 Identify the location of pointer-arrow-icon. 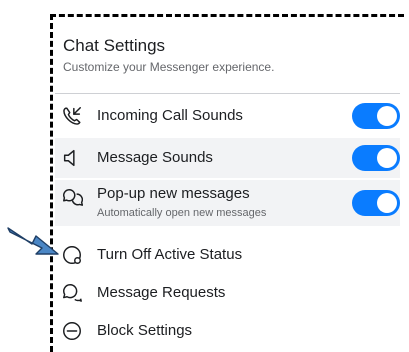
(33, 241).